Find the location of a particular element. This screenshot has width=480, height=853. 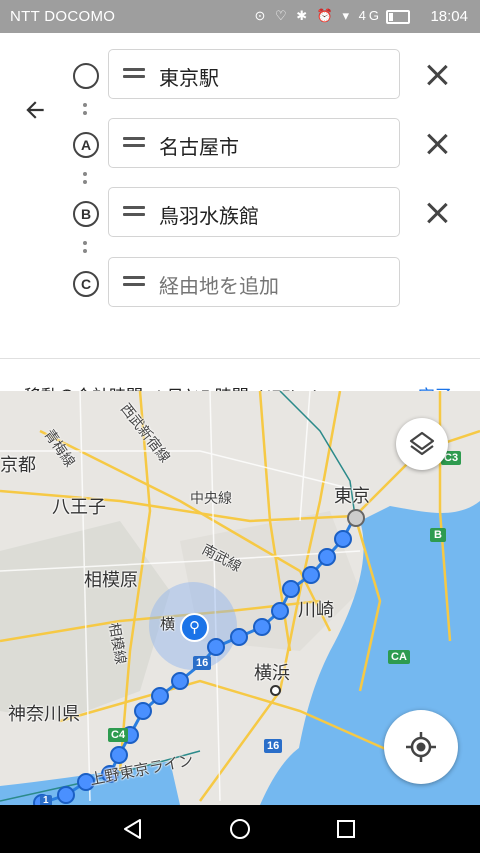

status-icons: ⊙ ♡ ✱ ⏰ ▾ 4G is located at coordinates (332, 16).